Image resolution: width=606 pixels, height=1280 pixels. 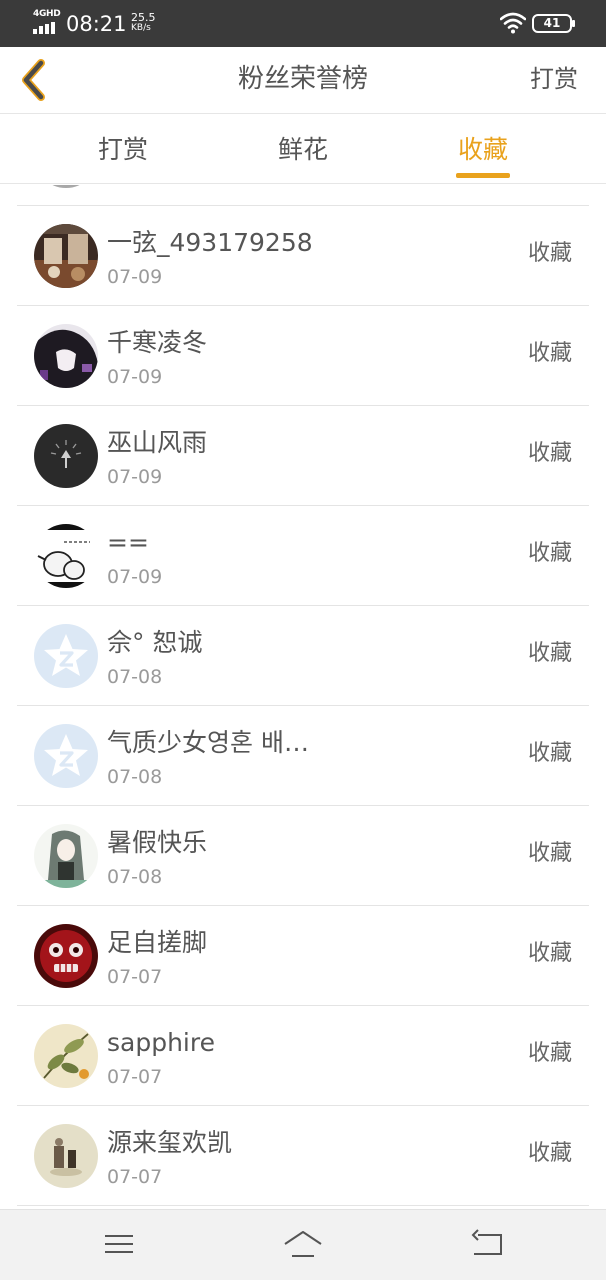 I want to click on app-header: 粉丝荣誉榜 打赏, so click(x=303, y=80).